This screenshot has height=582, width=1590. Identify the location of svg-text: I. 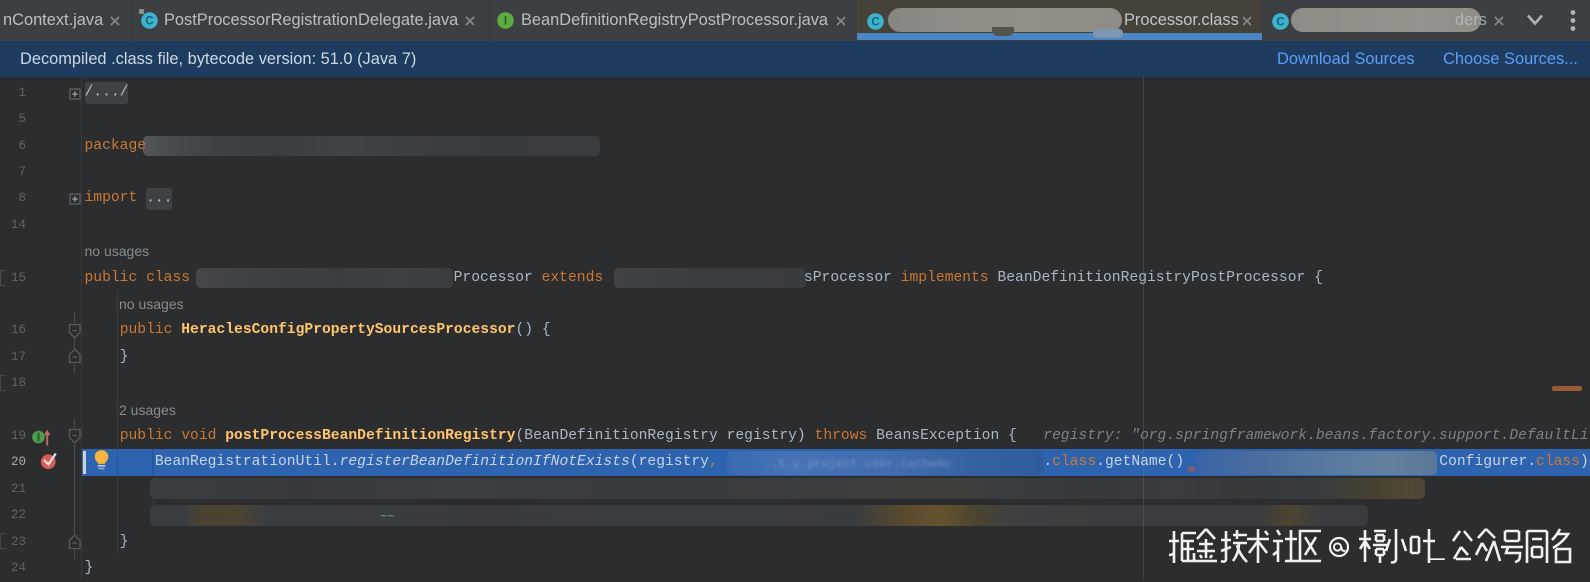
(505, 22).